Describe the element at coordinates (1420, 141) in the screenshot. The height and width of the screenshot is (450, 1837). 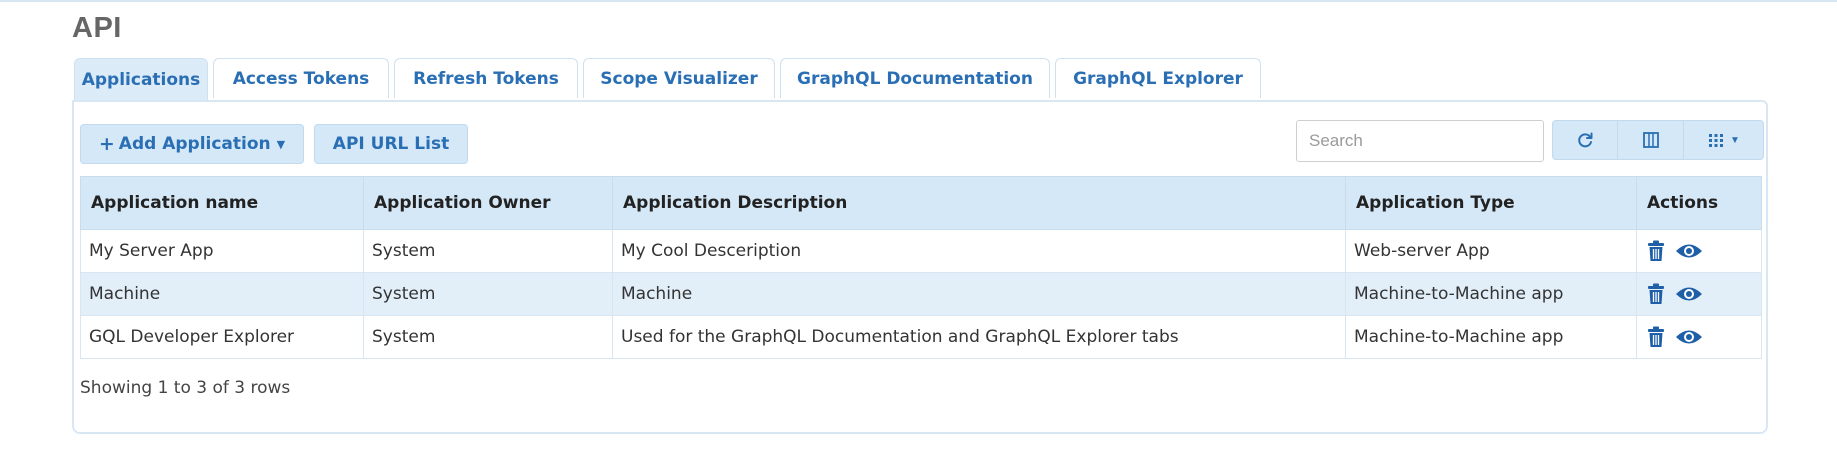
I see `search-input` at that location.